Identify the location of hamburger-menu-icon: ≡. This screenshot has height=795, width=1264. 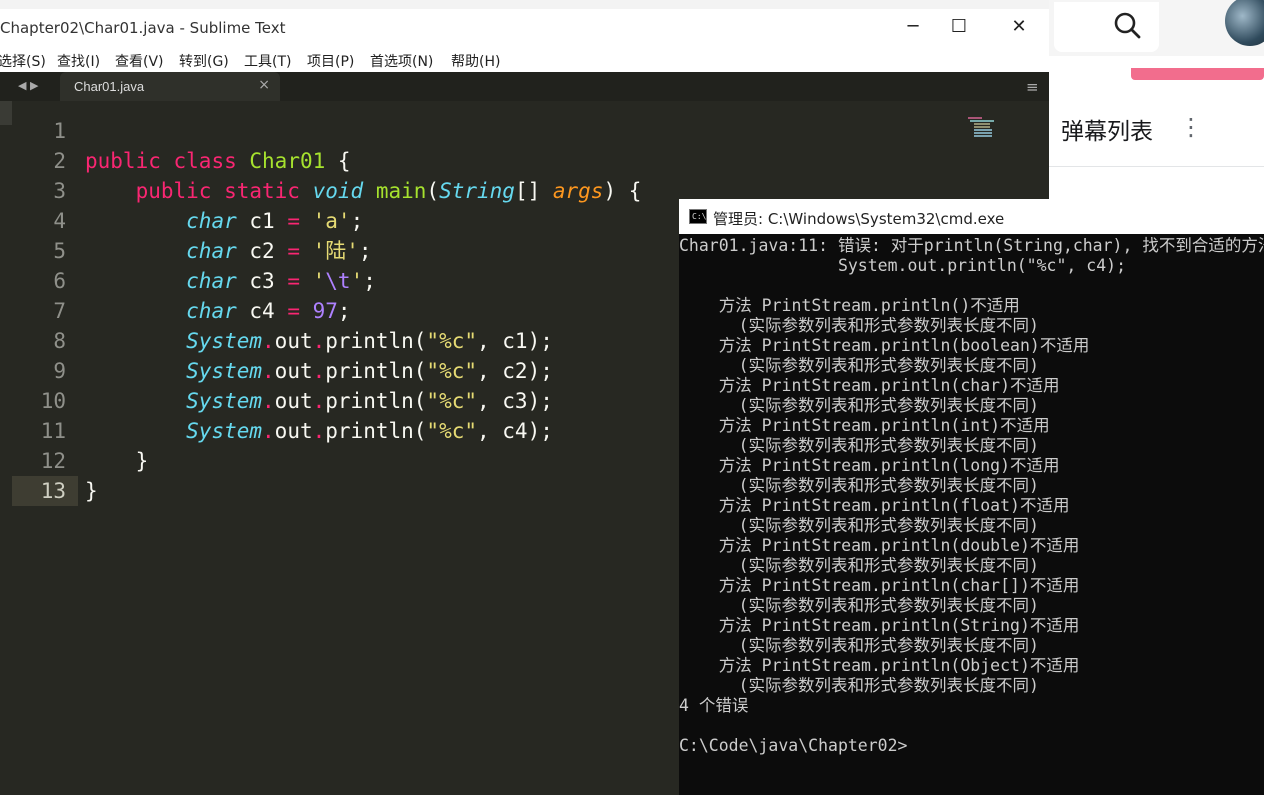
(1032, 87).